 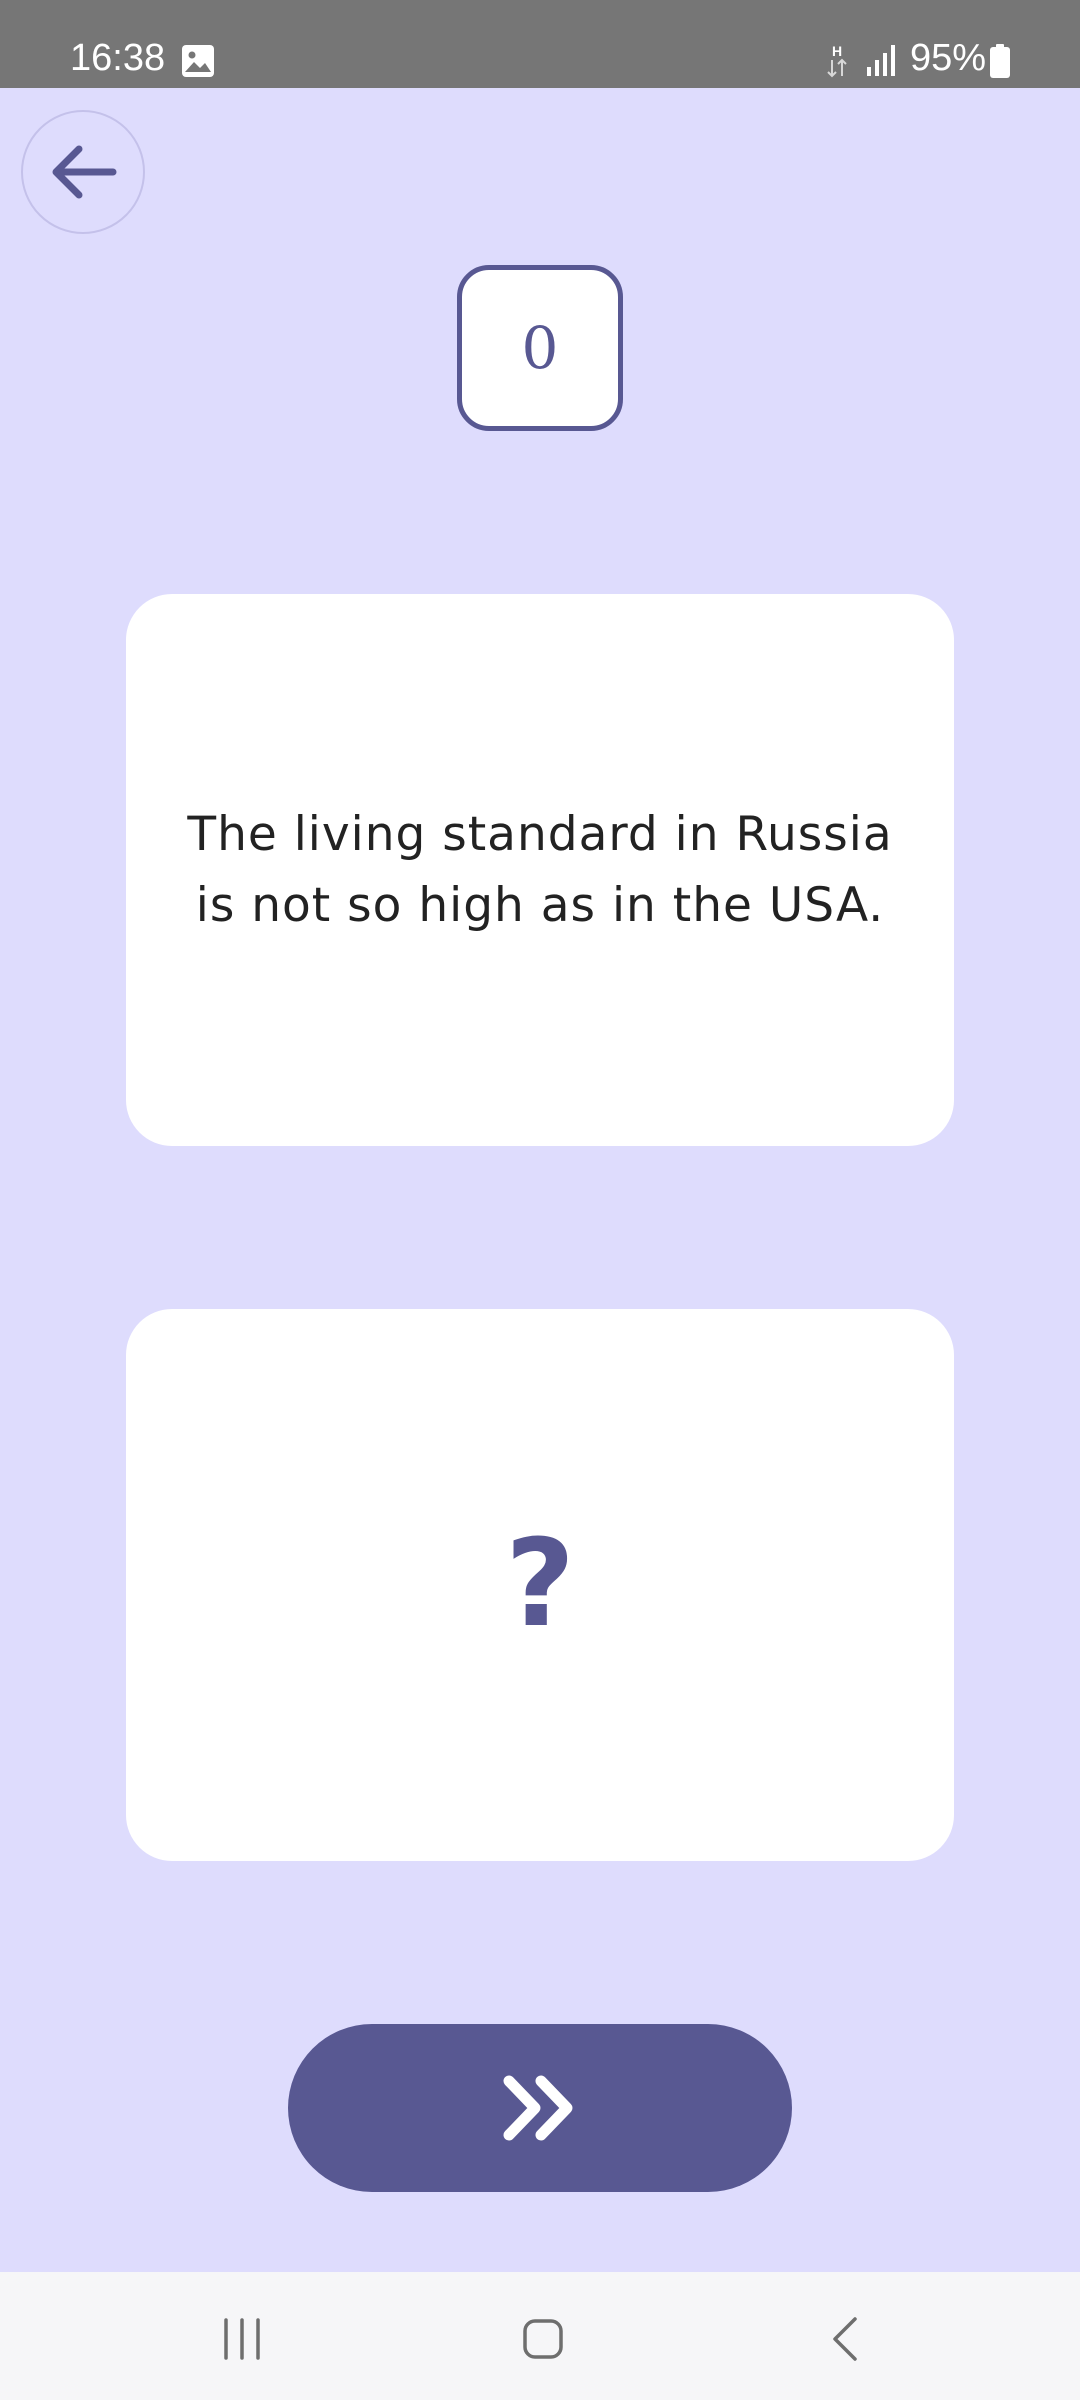 I want to click on arrow-left-icon, so click(x=84, y=172).